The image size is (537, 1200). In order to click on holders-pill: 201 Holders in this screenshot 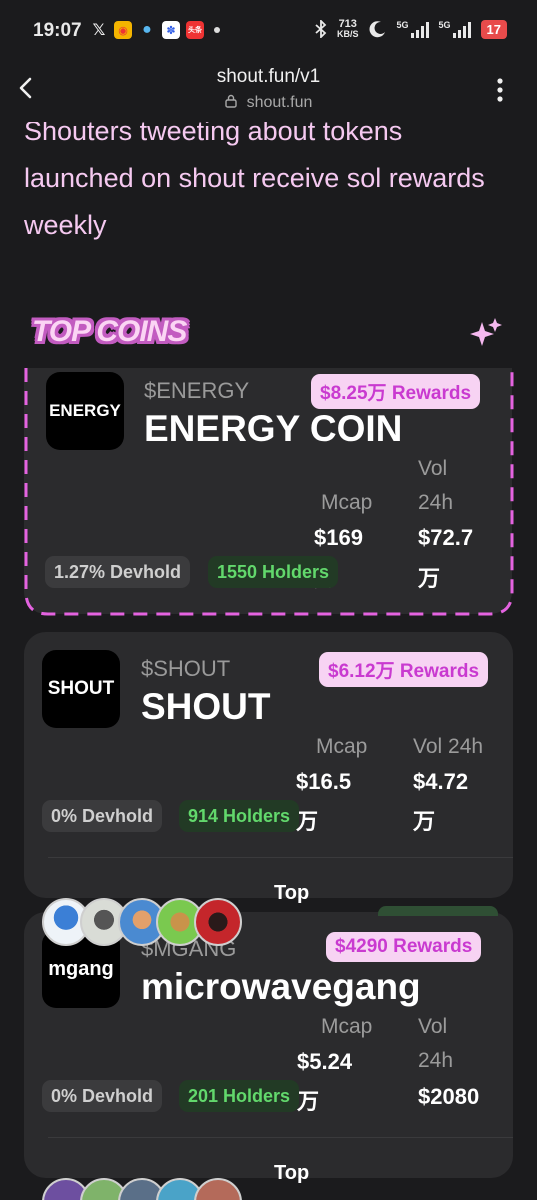, I will do `click(239, 1096)`.